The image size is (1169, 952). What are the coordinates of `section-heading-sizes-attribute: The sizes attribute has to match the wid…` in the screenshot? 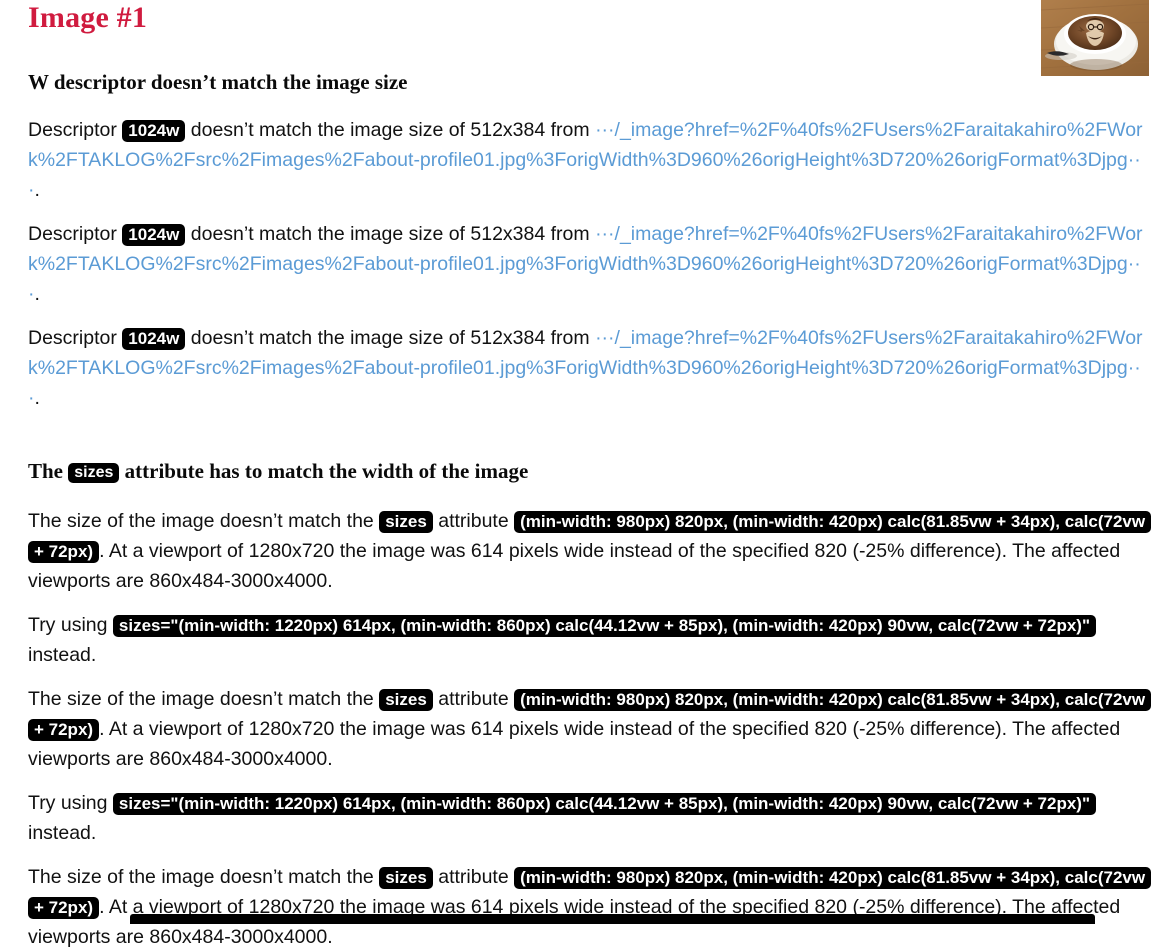 It's located at (587, 472).